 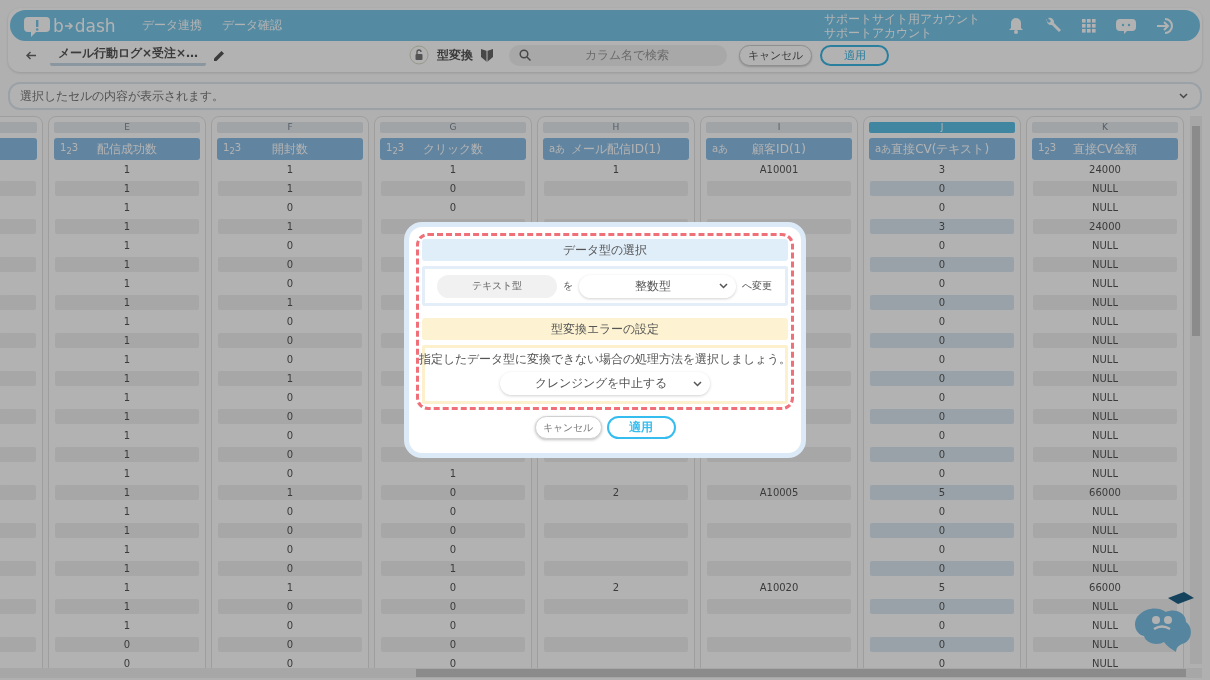 I want to click on table-cell: 66000, so click(x=1105, y=492).